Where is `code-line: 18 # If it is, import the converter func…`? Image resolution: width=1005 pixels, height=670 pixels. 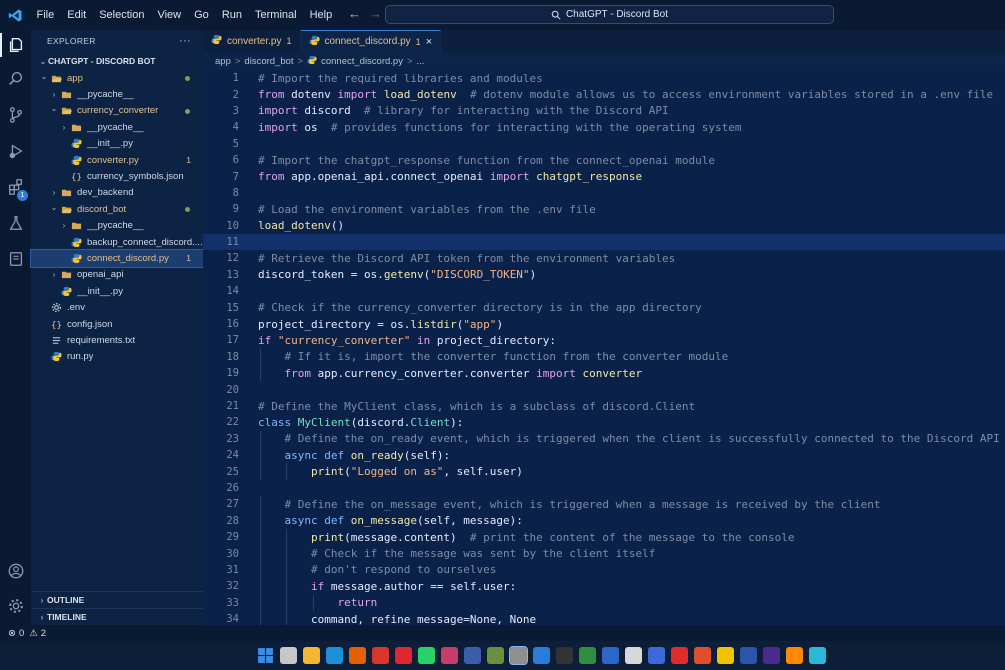
code-line: 18 # If it is, import the converter func… is located at coordinates (604, 357).